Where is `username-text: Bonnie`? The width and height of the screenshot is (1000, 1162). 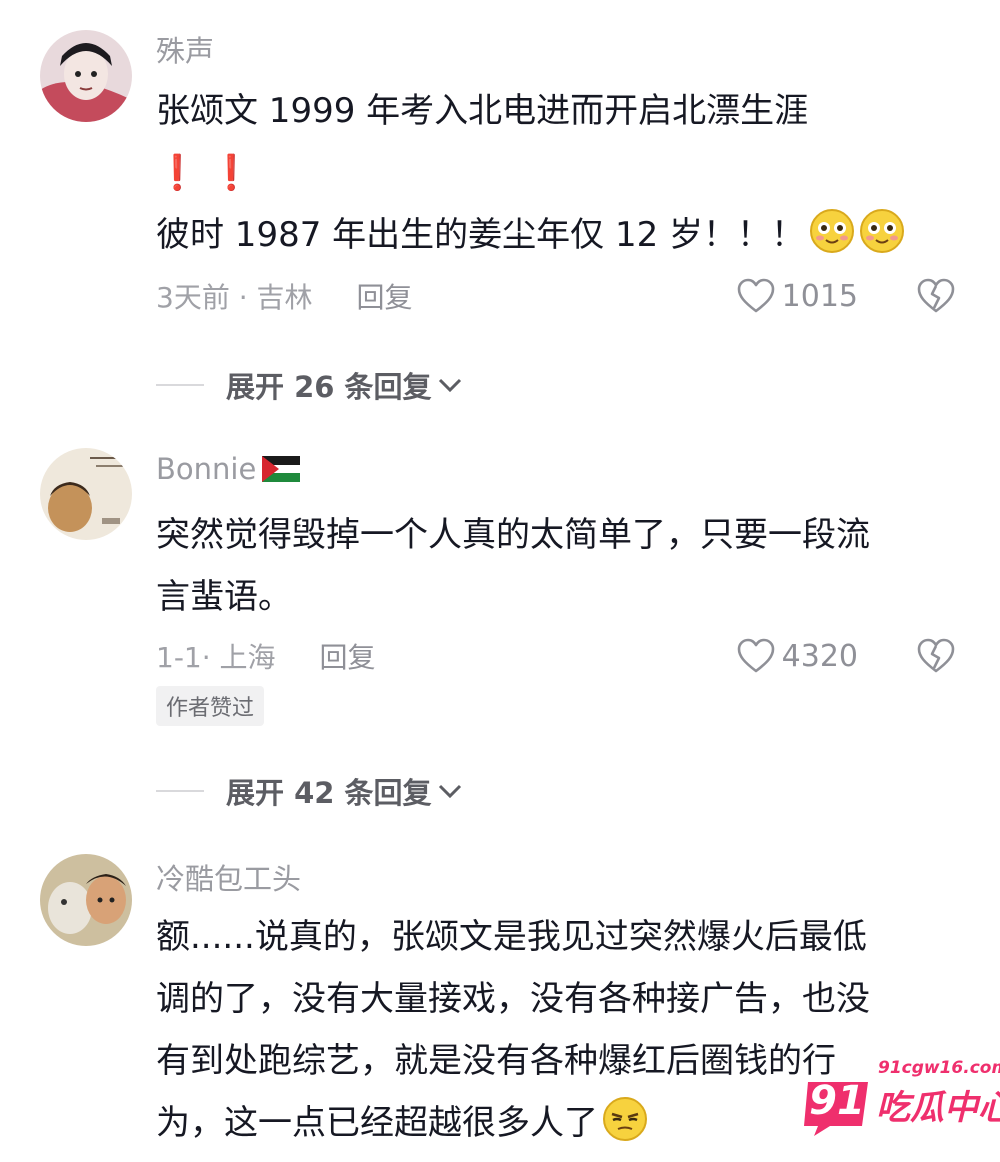 username-text: Bonnie is located at coordinates (206, 469).